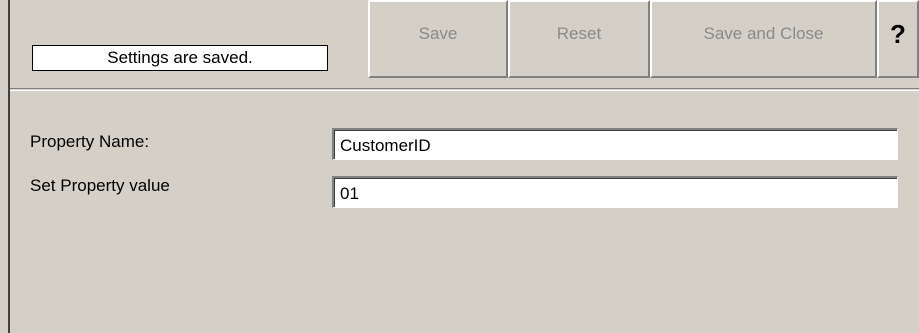 This screenshot has width=919, height=333. I want to click on reset-button-label: Reset, so click(579, 33).